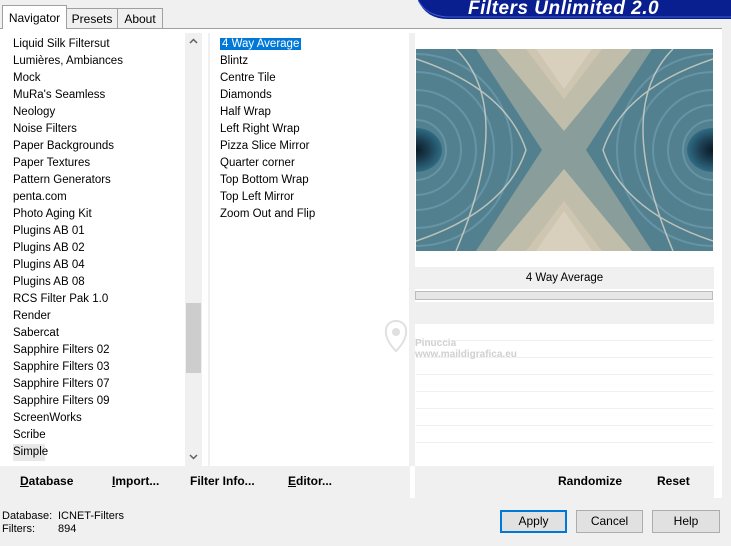 Image resolution: width=731 pixels, height=546 pixels. I want to click on selected-filter-name: 4 Way Average, so click(564, 278).